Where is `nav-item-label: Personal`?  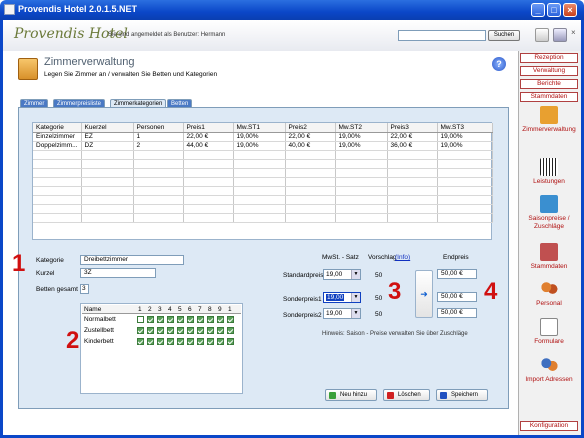
nav-item-label: Personal is located at coordinates (549, 303).